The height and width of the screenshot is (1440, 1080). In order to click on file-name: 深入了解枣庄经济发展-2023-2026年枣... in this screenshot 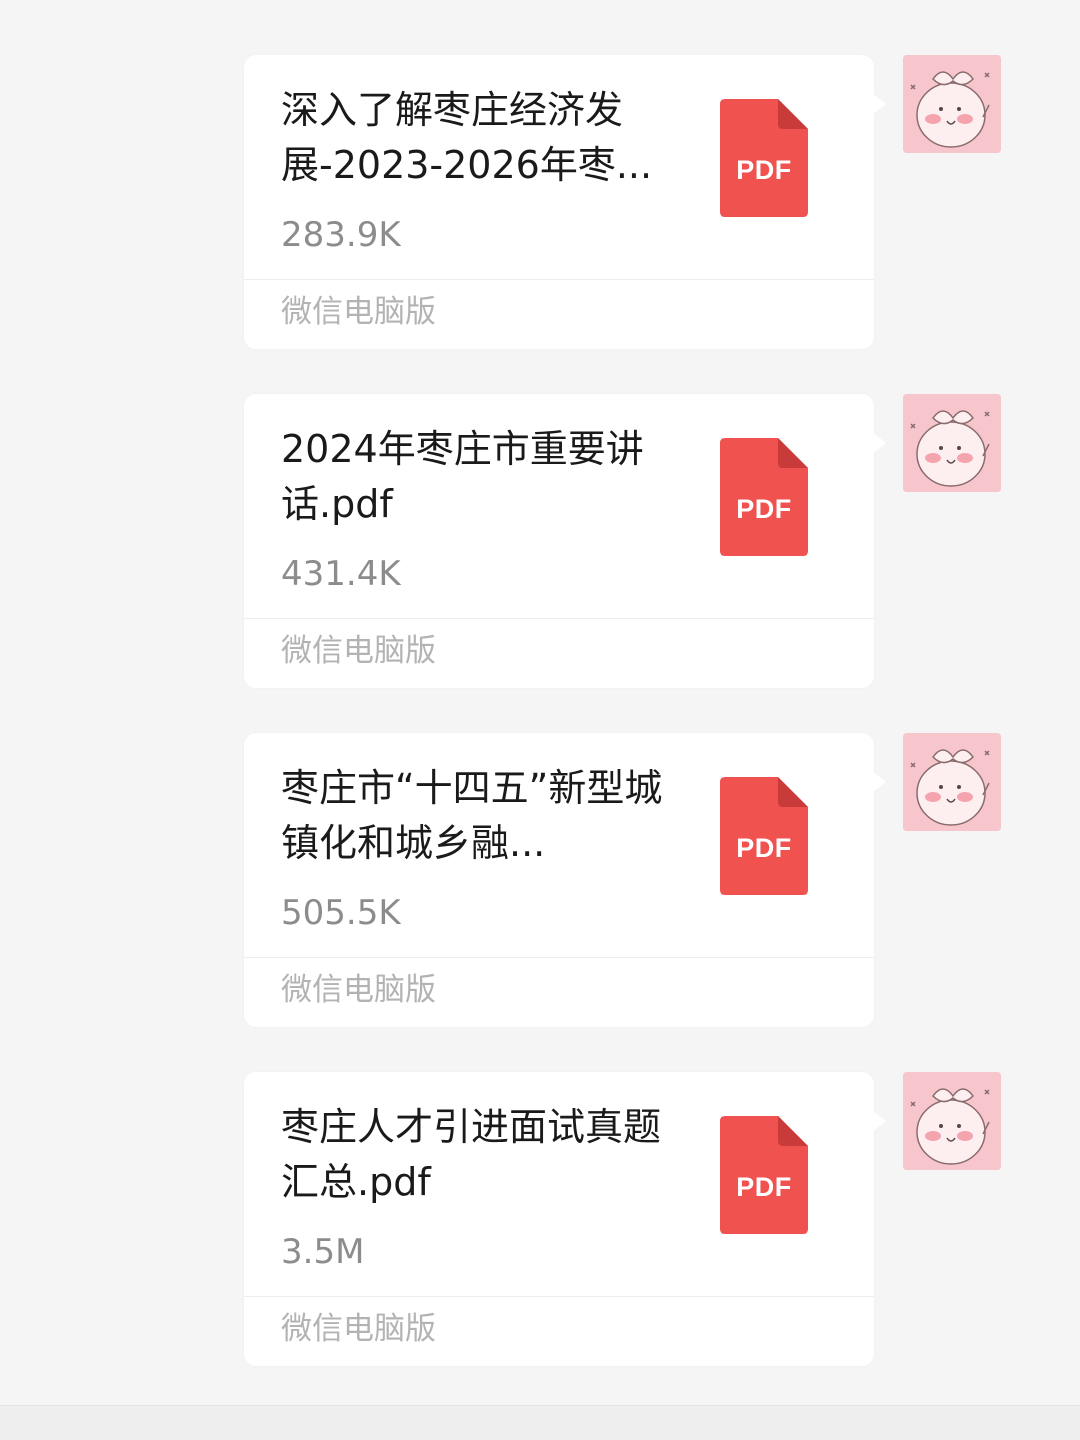, I will do `click(467, 137)`.